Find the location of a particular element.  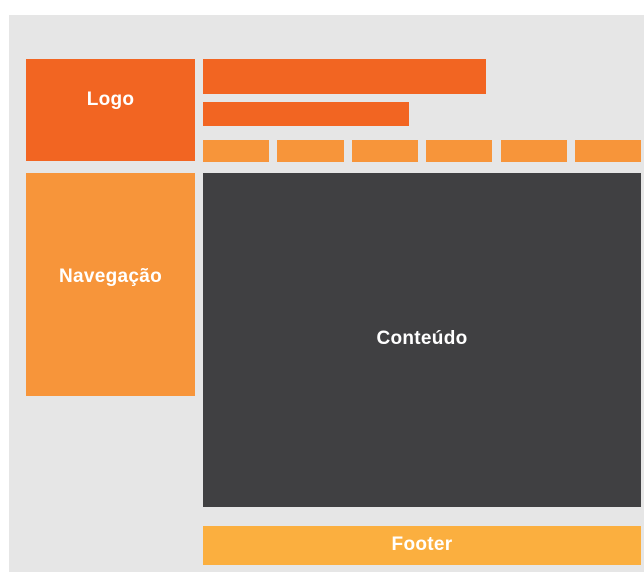

content-label: Conteúdo is located at coordinates (422, 338).